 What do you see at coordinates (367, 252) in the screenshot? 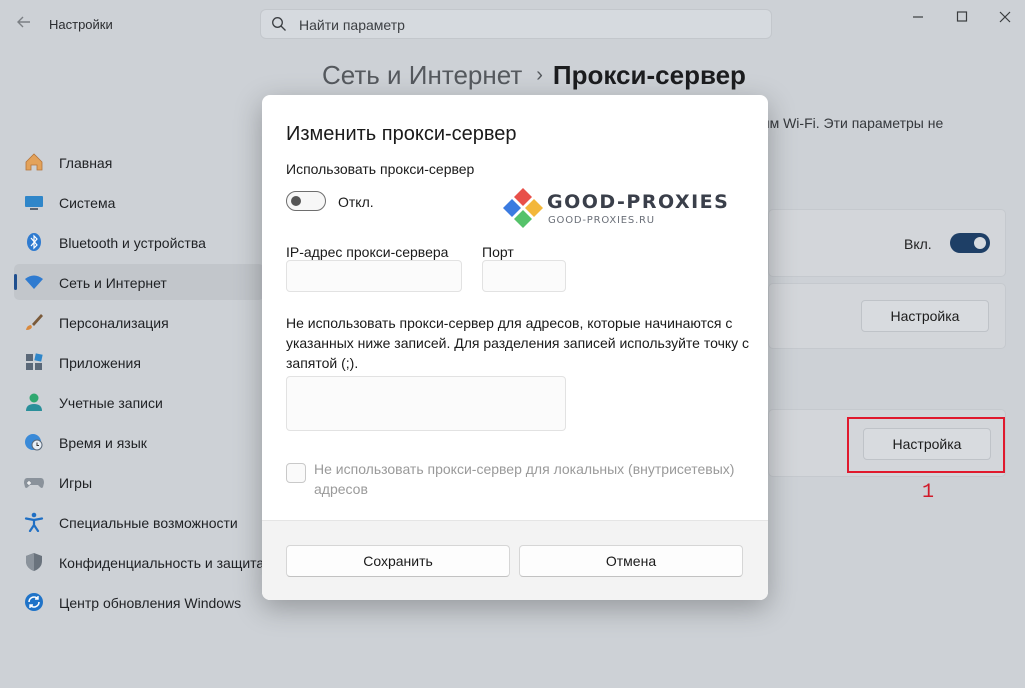
I see `ip-address-label: IP-адрес прокси-сервера` at bounding box center [367, 252].